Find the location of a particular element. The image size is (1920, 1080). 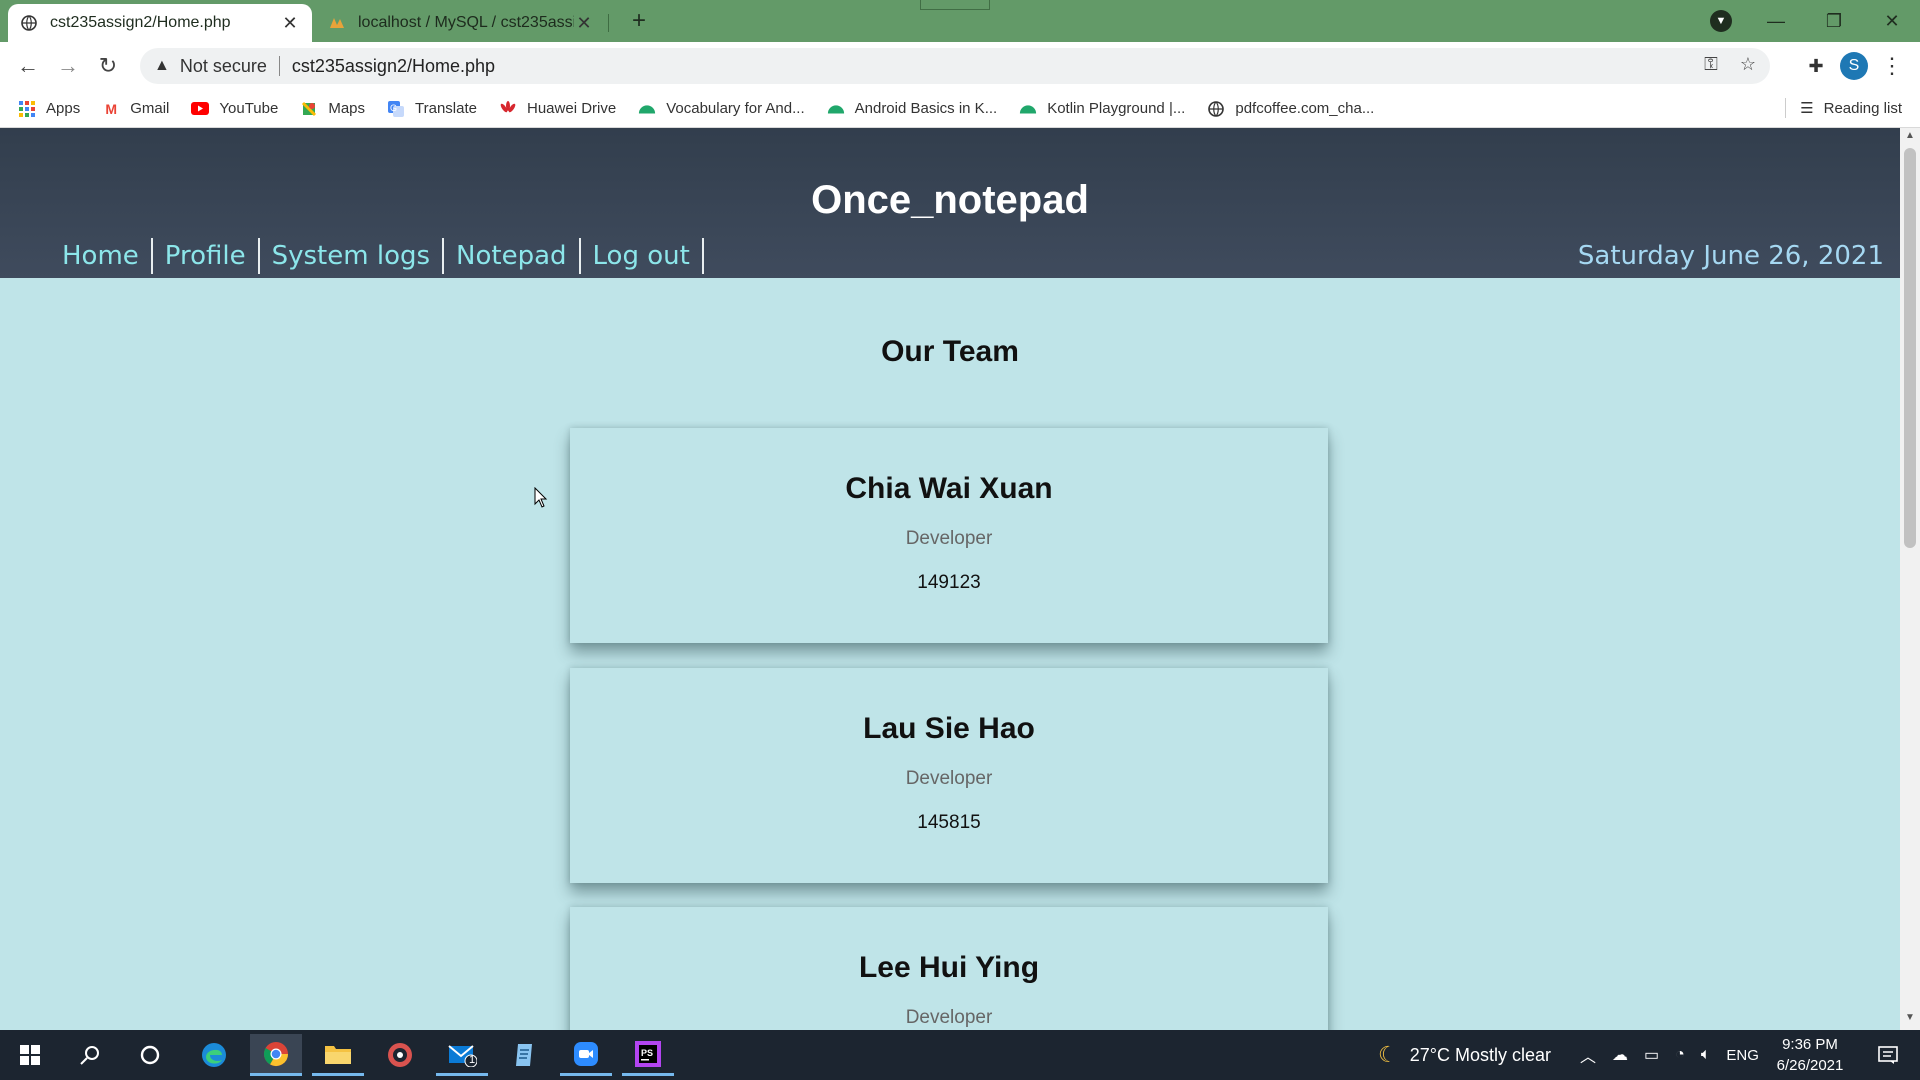

reading-list-label: Reading list is located at coordinates (1862, 108).